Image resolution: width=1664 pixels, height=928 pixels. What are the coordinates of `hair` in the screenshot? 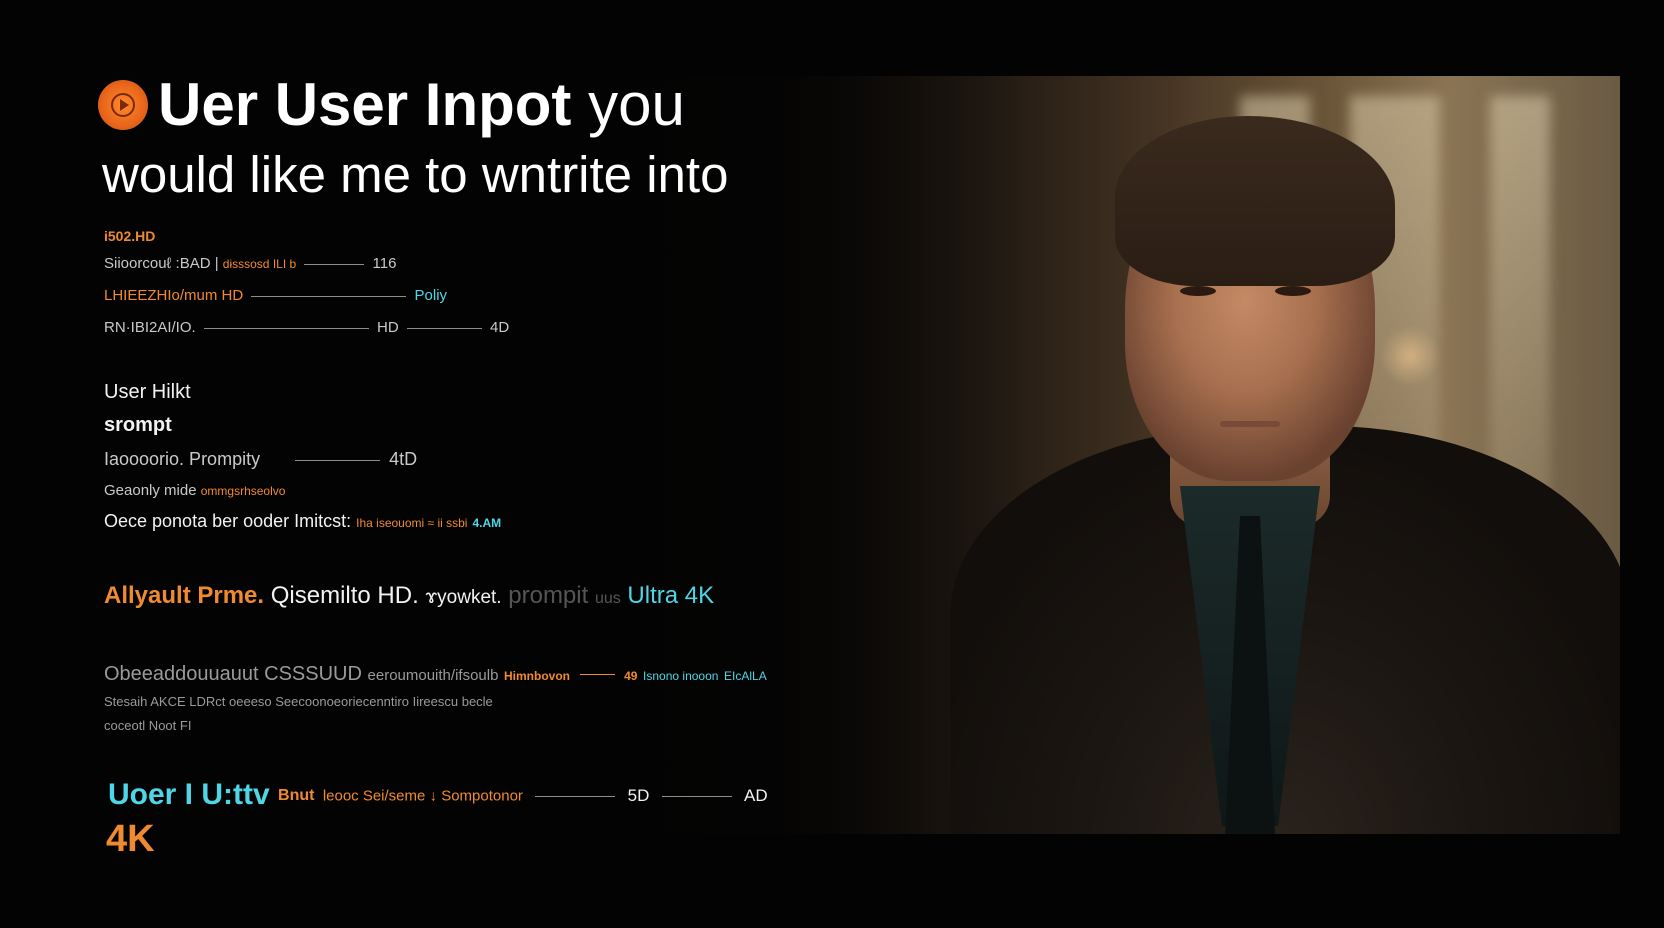 It's located at (1255, 201).